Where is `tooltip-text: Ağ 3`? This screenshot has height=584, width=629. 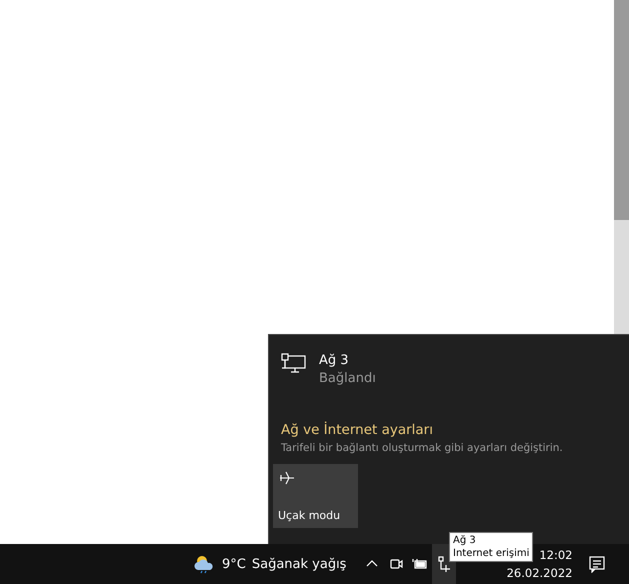 tooltip-text: Ağ 3 is located at coordinates (465, 540).